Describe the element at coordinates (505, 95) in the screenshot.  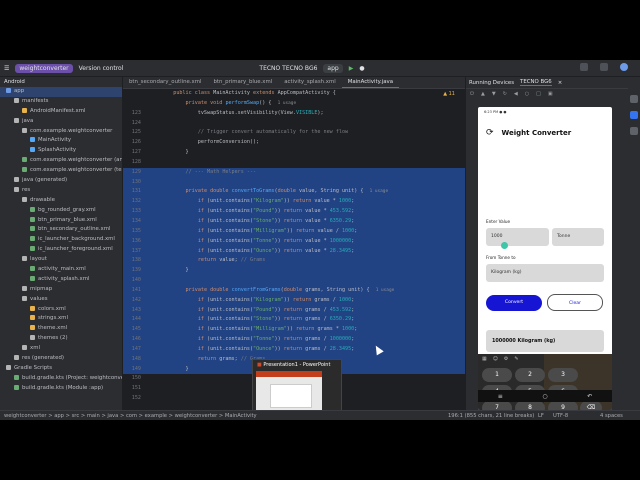
I see `rotate-icon: ↻` at that location.